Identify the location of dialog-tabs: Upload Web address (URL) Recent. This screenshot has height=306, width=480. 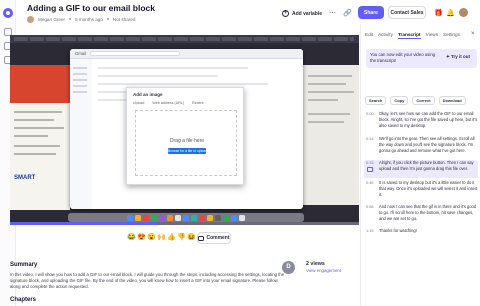
(168, 103).